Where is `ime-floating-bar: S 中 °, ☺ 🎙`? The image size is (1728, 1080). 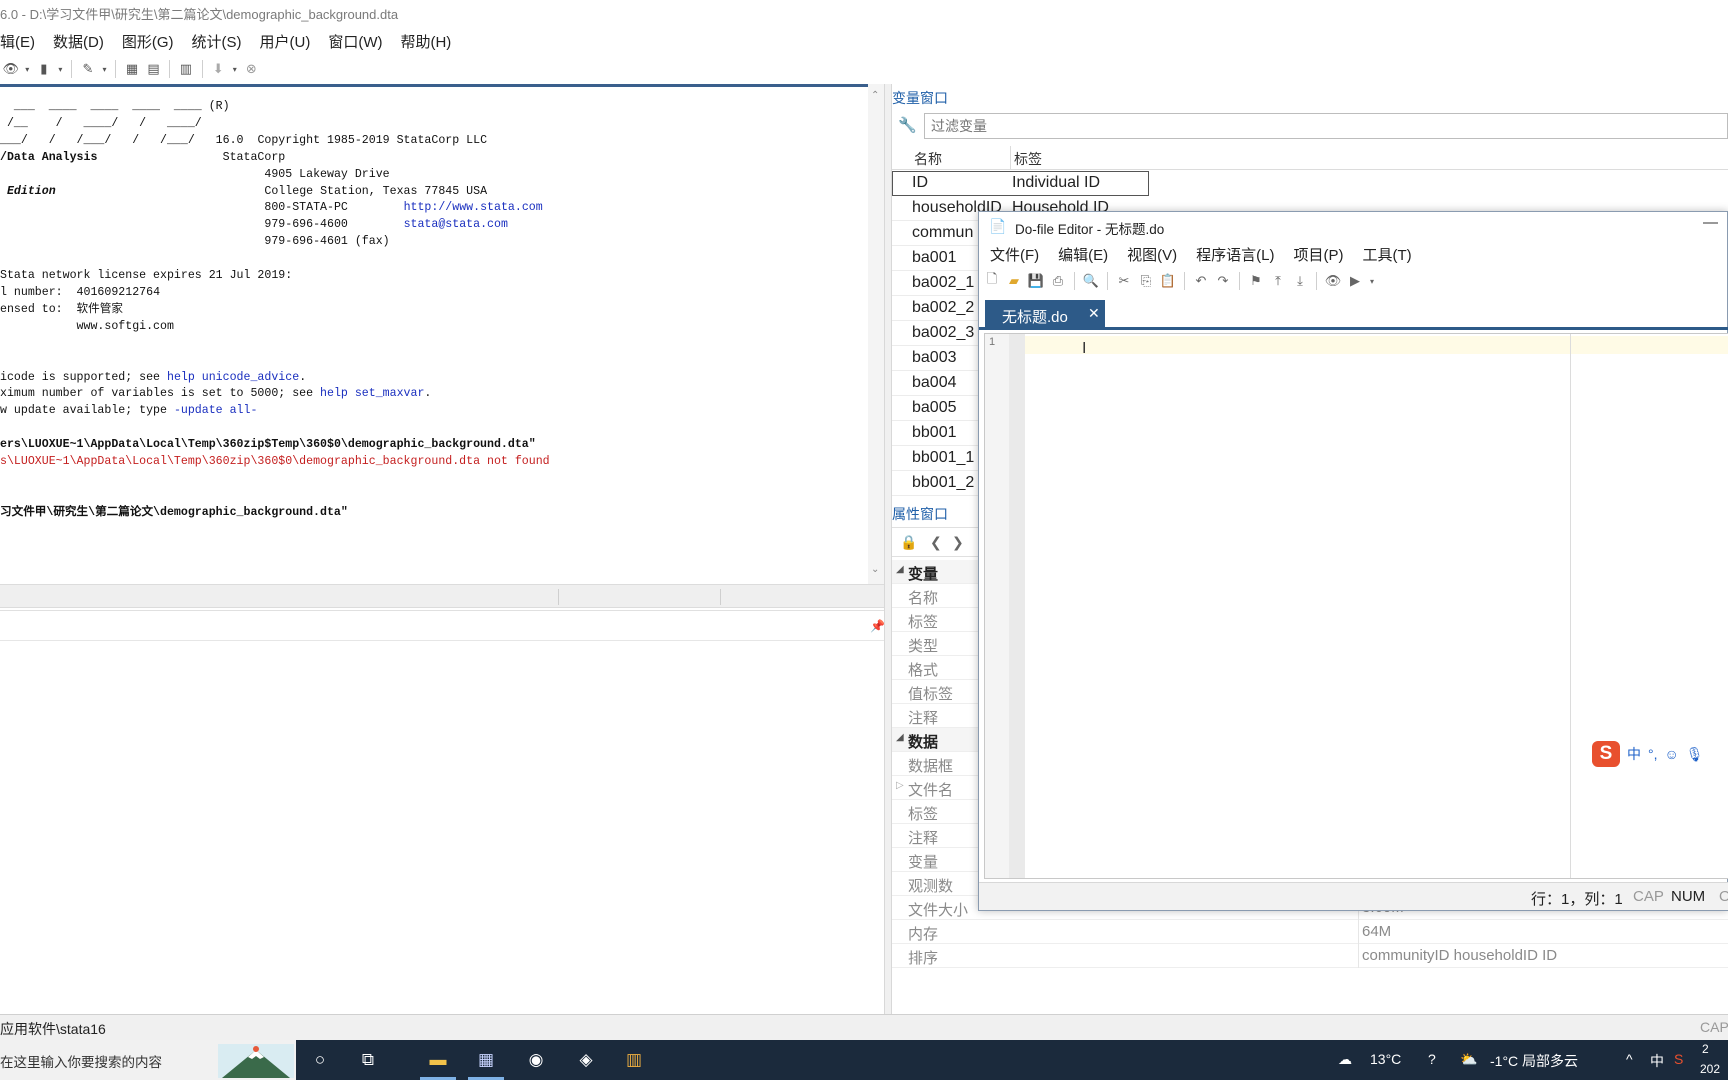
ime-floating-bar: S 中 °, ☺ 🎙 is located at coordinates (1660, 754).